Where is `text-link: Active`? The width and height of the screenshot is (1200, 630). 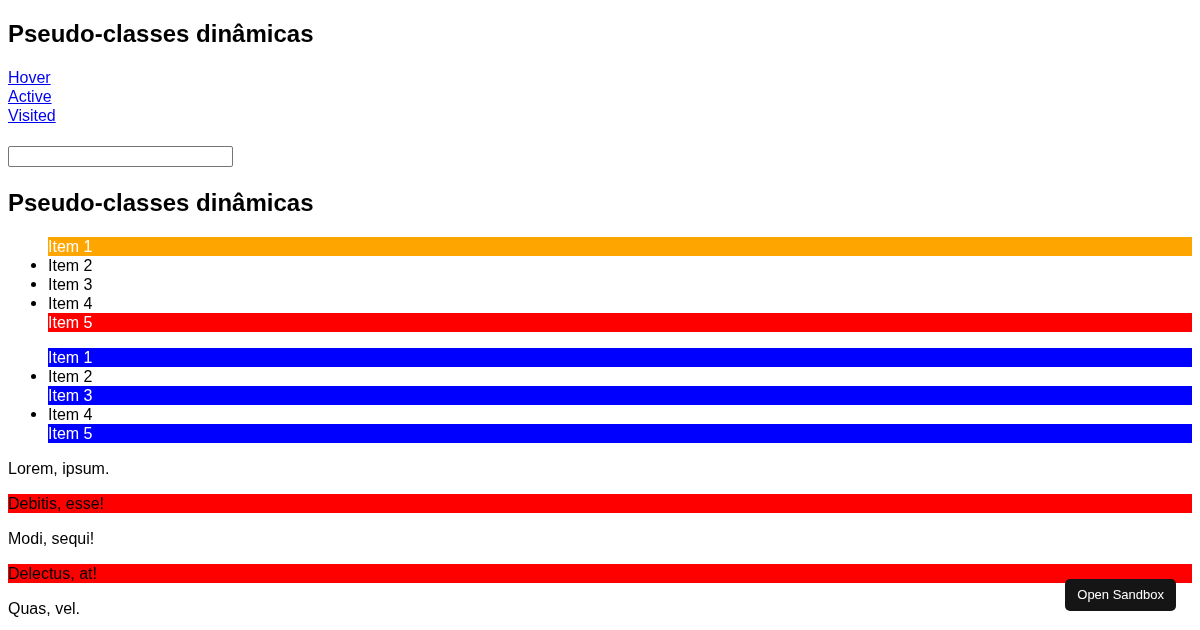 text-link: Active is located at coordinates (30, 96).